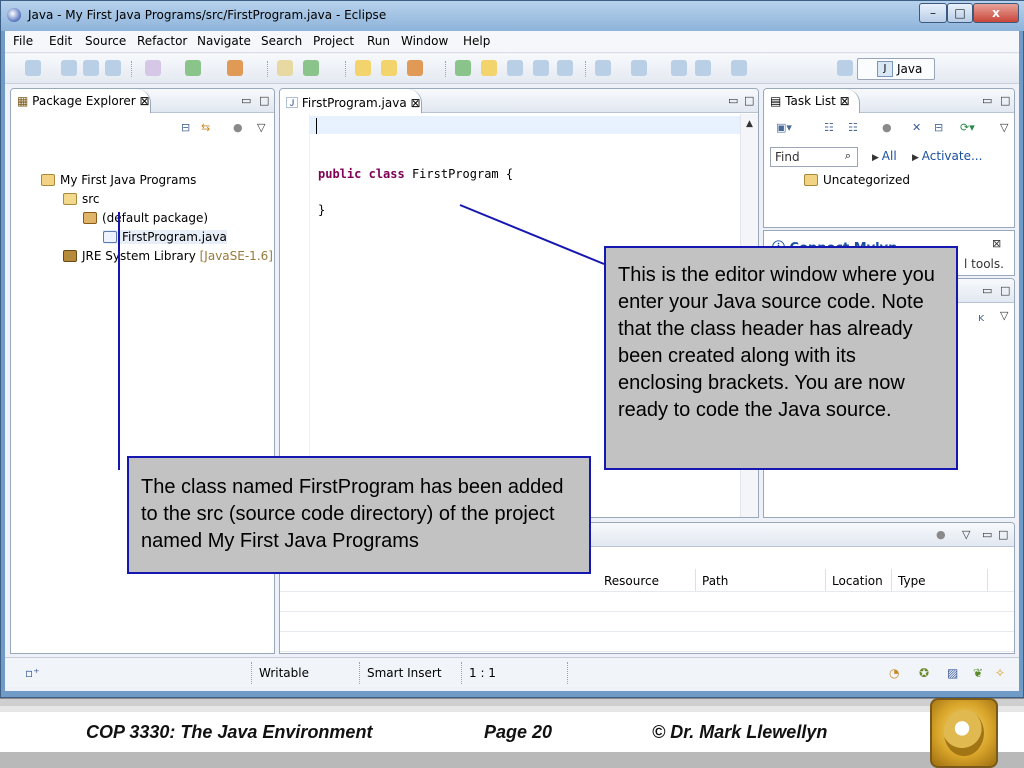  Describe the element at coordinates (964, 733) in the screenshot. I see `ucf-logo-emblem` at that location.